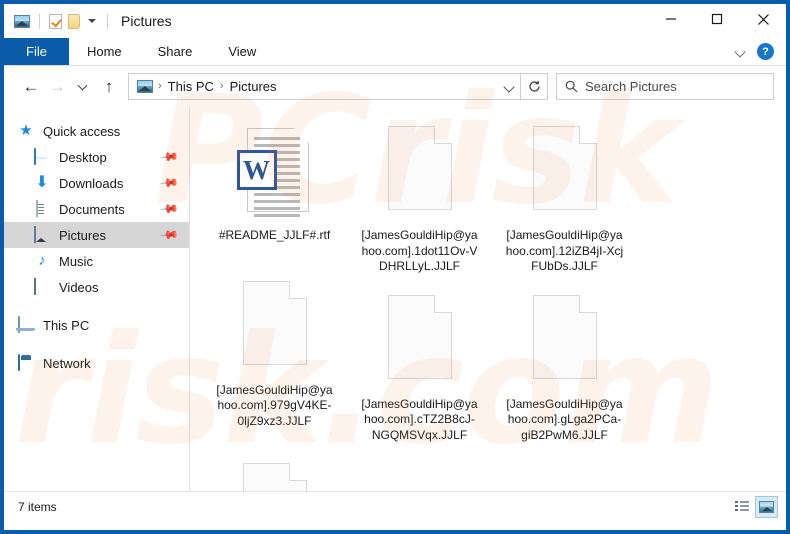 The width and height of the screenshot is (790, 534). Describe the element at coordinates (82, 235) in the screenshot. I see `sidebar-label-pictures: Pictures` at that location.